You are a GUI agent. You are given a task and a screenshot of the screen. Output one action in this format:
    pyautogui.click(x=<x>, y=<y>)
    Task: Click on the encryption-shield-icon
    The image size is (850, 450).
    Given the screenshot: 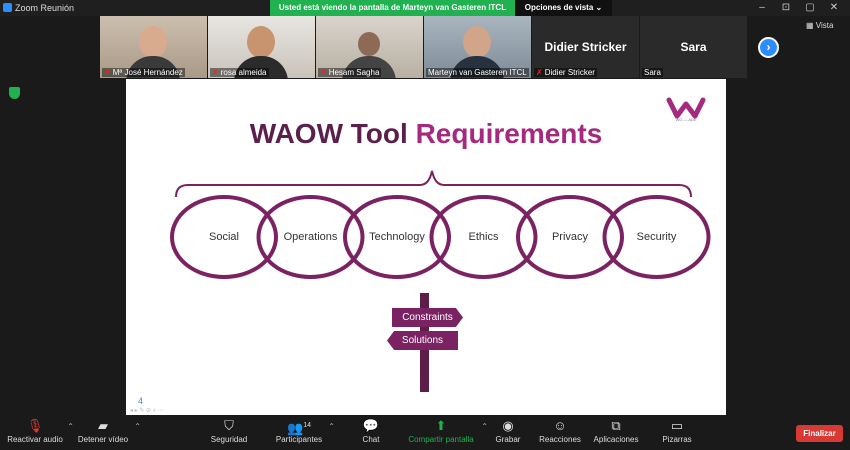 What is the action you would take?
    pyautogui.click(x=14, y=93)
    